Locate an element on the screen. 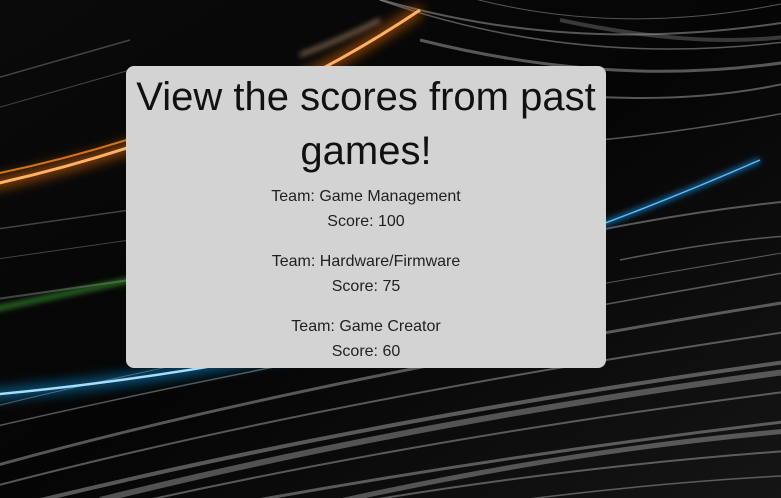 The width and height of the screenshot is (781, 498). page-title: View the scores from past games! is located at coordinates (366, 124).